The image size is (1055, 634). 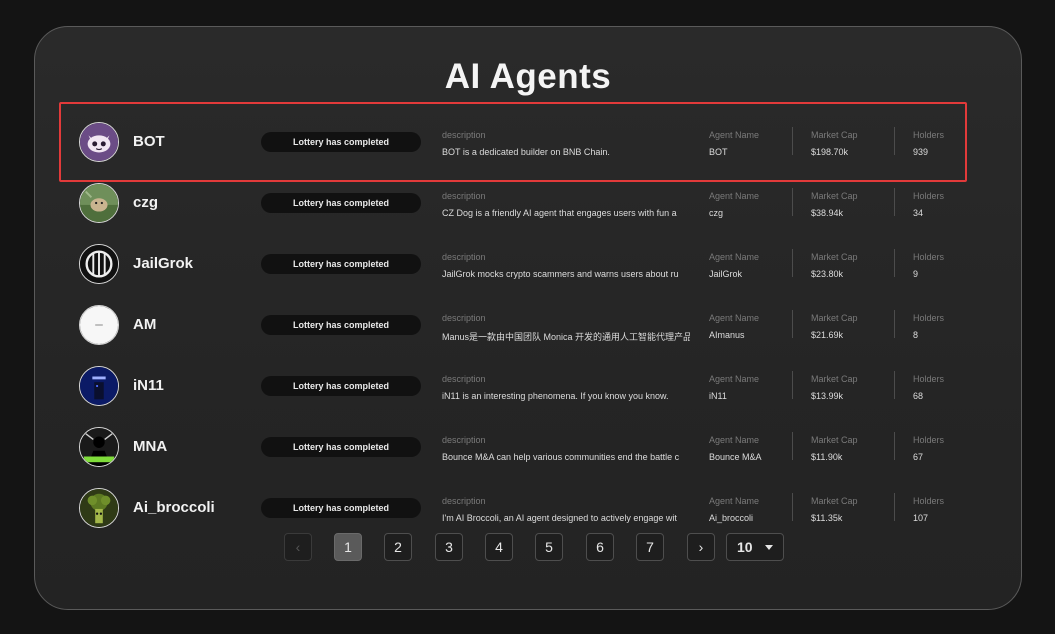 What do you see at coordinates (921, 152) in the screenshot?
I see `holders-value: 939` at bounding box center [921, 152].